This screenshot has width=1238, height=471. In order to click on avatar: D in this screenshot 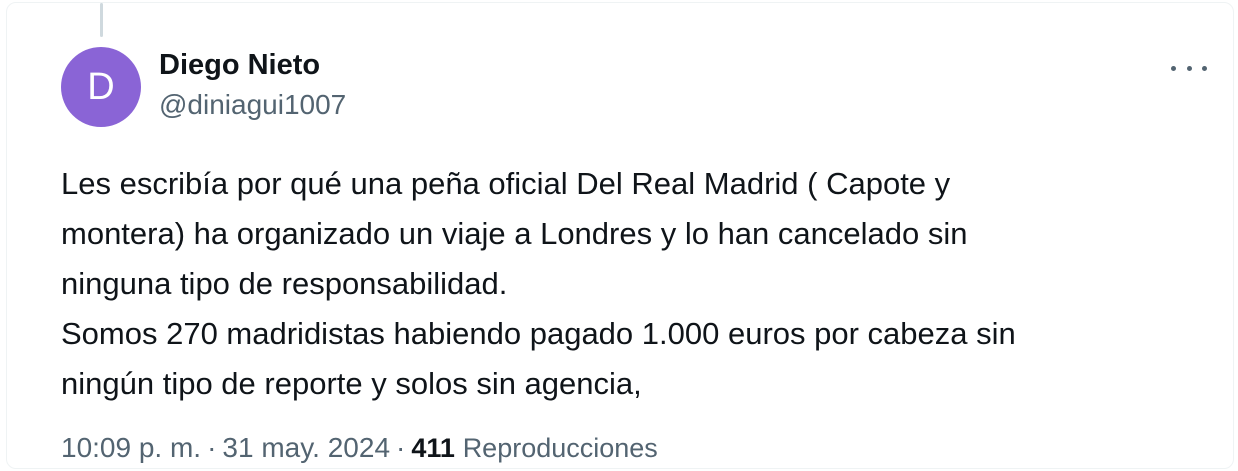, I will do `click(101, 87)`.